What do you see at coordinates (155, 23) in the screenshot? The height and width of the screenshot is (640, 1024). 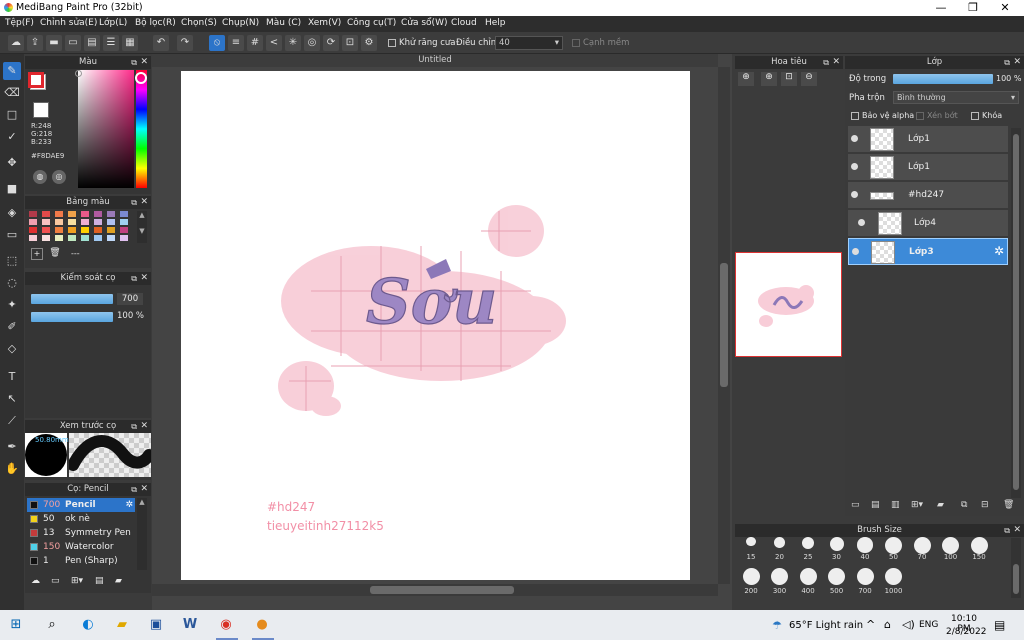 I see `menu-filter: Bộ lọc(R)` at bounding box center [155, 23].